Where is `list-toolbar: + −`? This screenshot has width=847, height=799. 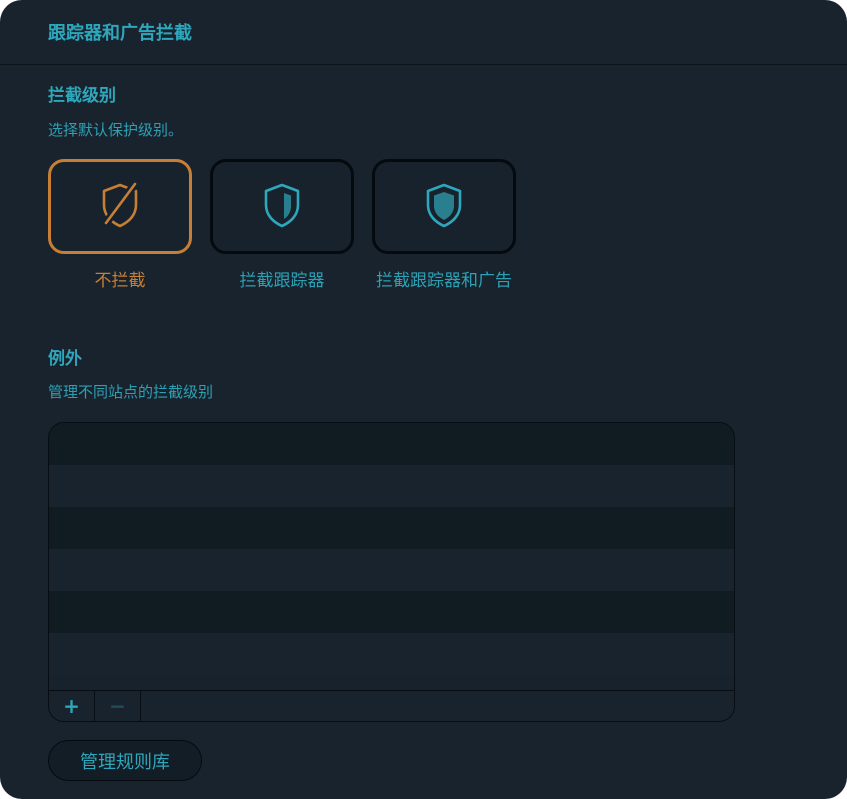
list-toolbar: + − is located at coordinates (391, 705).